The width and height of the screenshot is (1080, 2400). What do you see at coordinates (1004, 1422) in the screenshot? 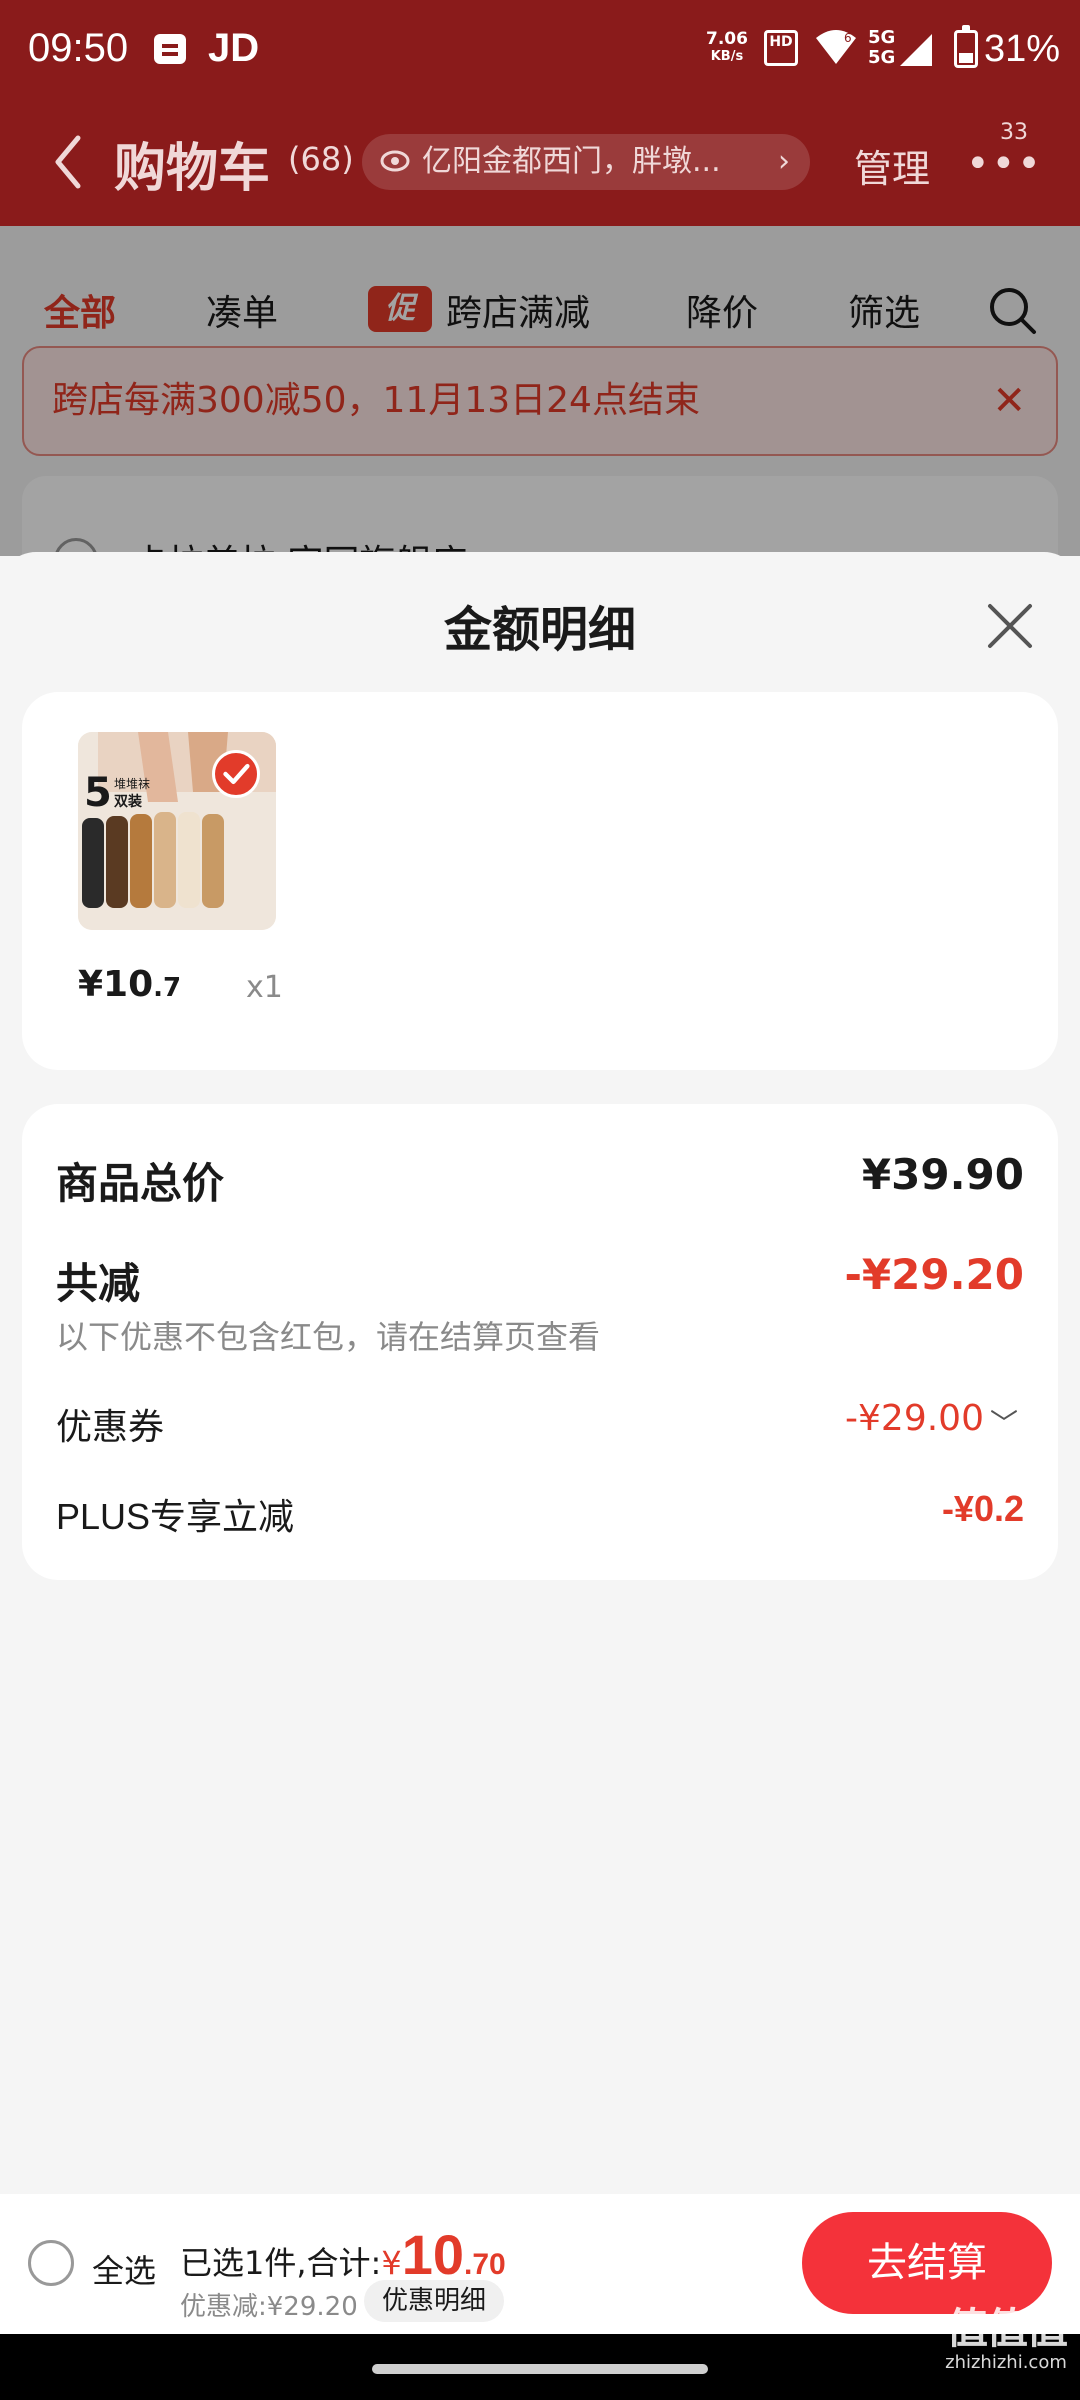
I see `chevron-down-icon: ﹀` at bounding box center [1004, 1422].